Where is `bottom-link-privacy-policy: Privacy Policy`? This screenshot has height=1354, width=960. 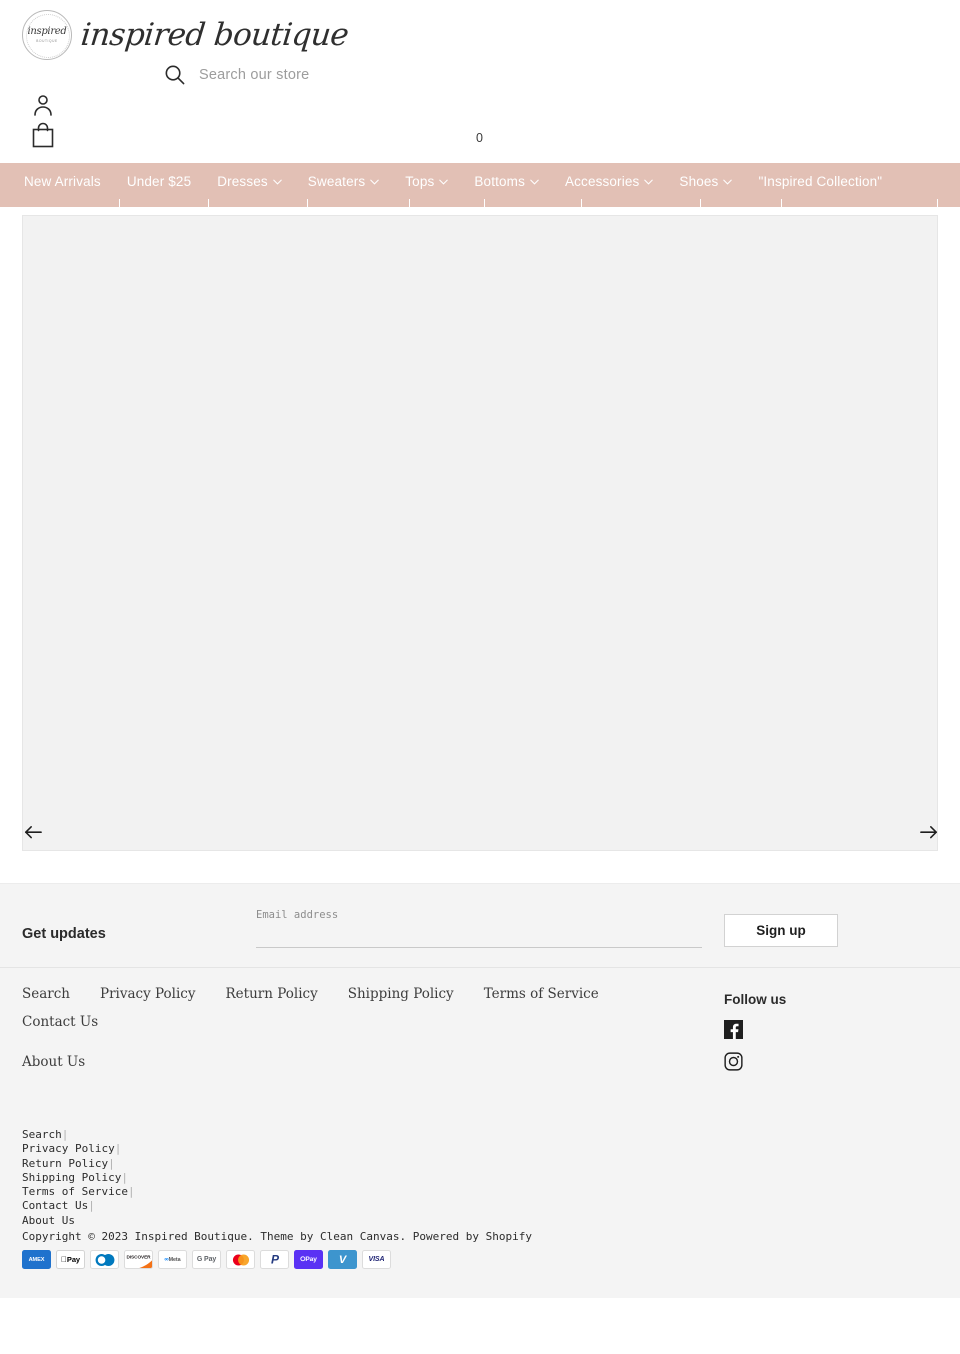
bottom-link-privacy-policy: Privacy Policy is located at coordinates (68, 1148).